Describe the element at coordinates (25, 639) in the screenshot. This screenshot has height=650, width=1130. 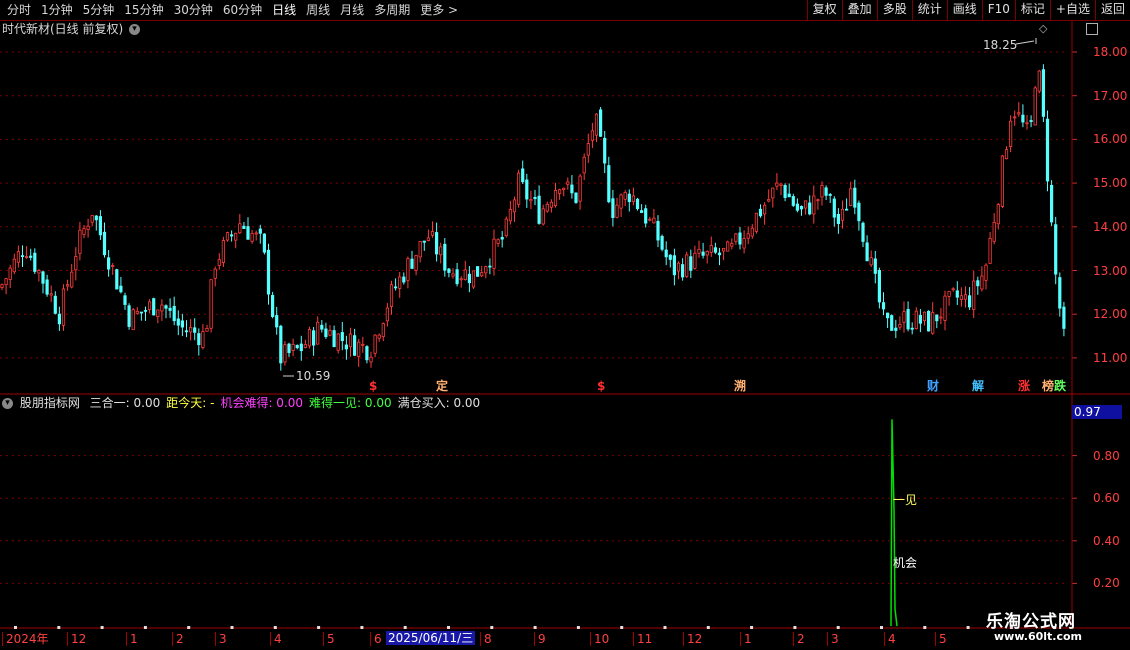
I see `time-axis-label: 2024年` at that location.